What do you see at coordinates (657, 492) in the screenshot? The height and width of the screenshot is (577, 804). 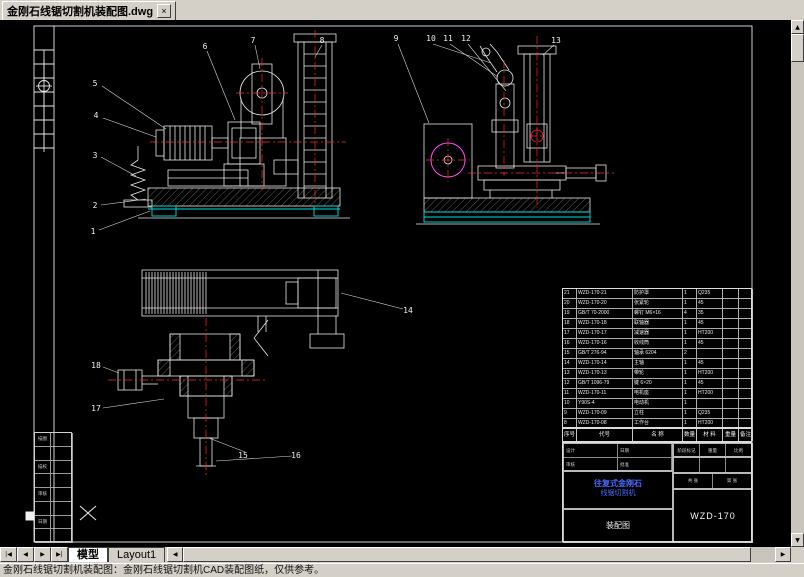 I see `title-block: 设计 日期 审核 批准 往复式金刚石 线锯切割机 装配图 阶段标记 重量 比例` at bounding box center [657, 492].